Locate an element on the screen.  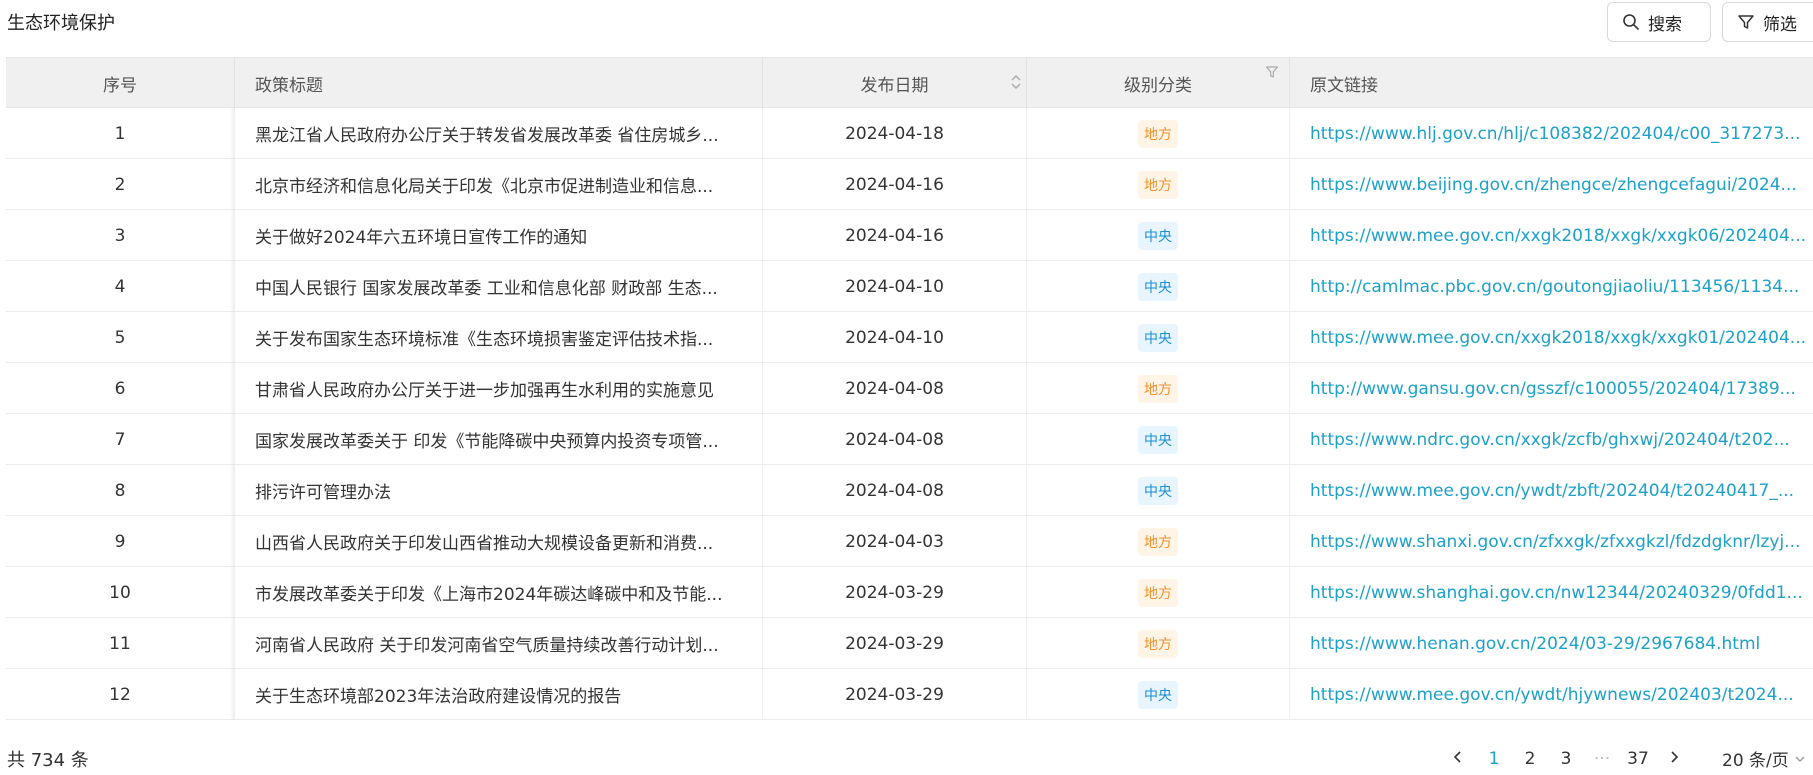
column-header-link: 原文链接 is located at coordinates (1551, 83).